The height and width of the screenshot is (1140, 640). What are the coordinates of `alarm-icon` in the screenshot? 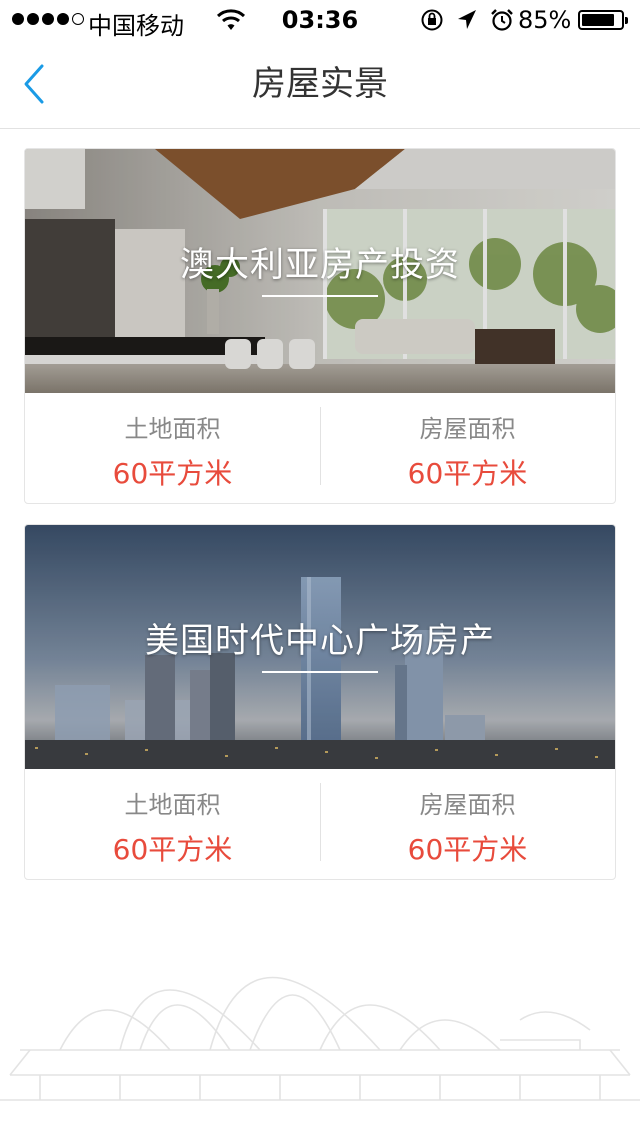 It's located at (502, 23).